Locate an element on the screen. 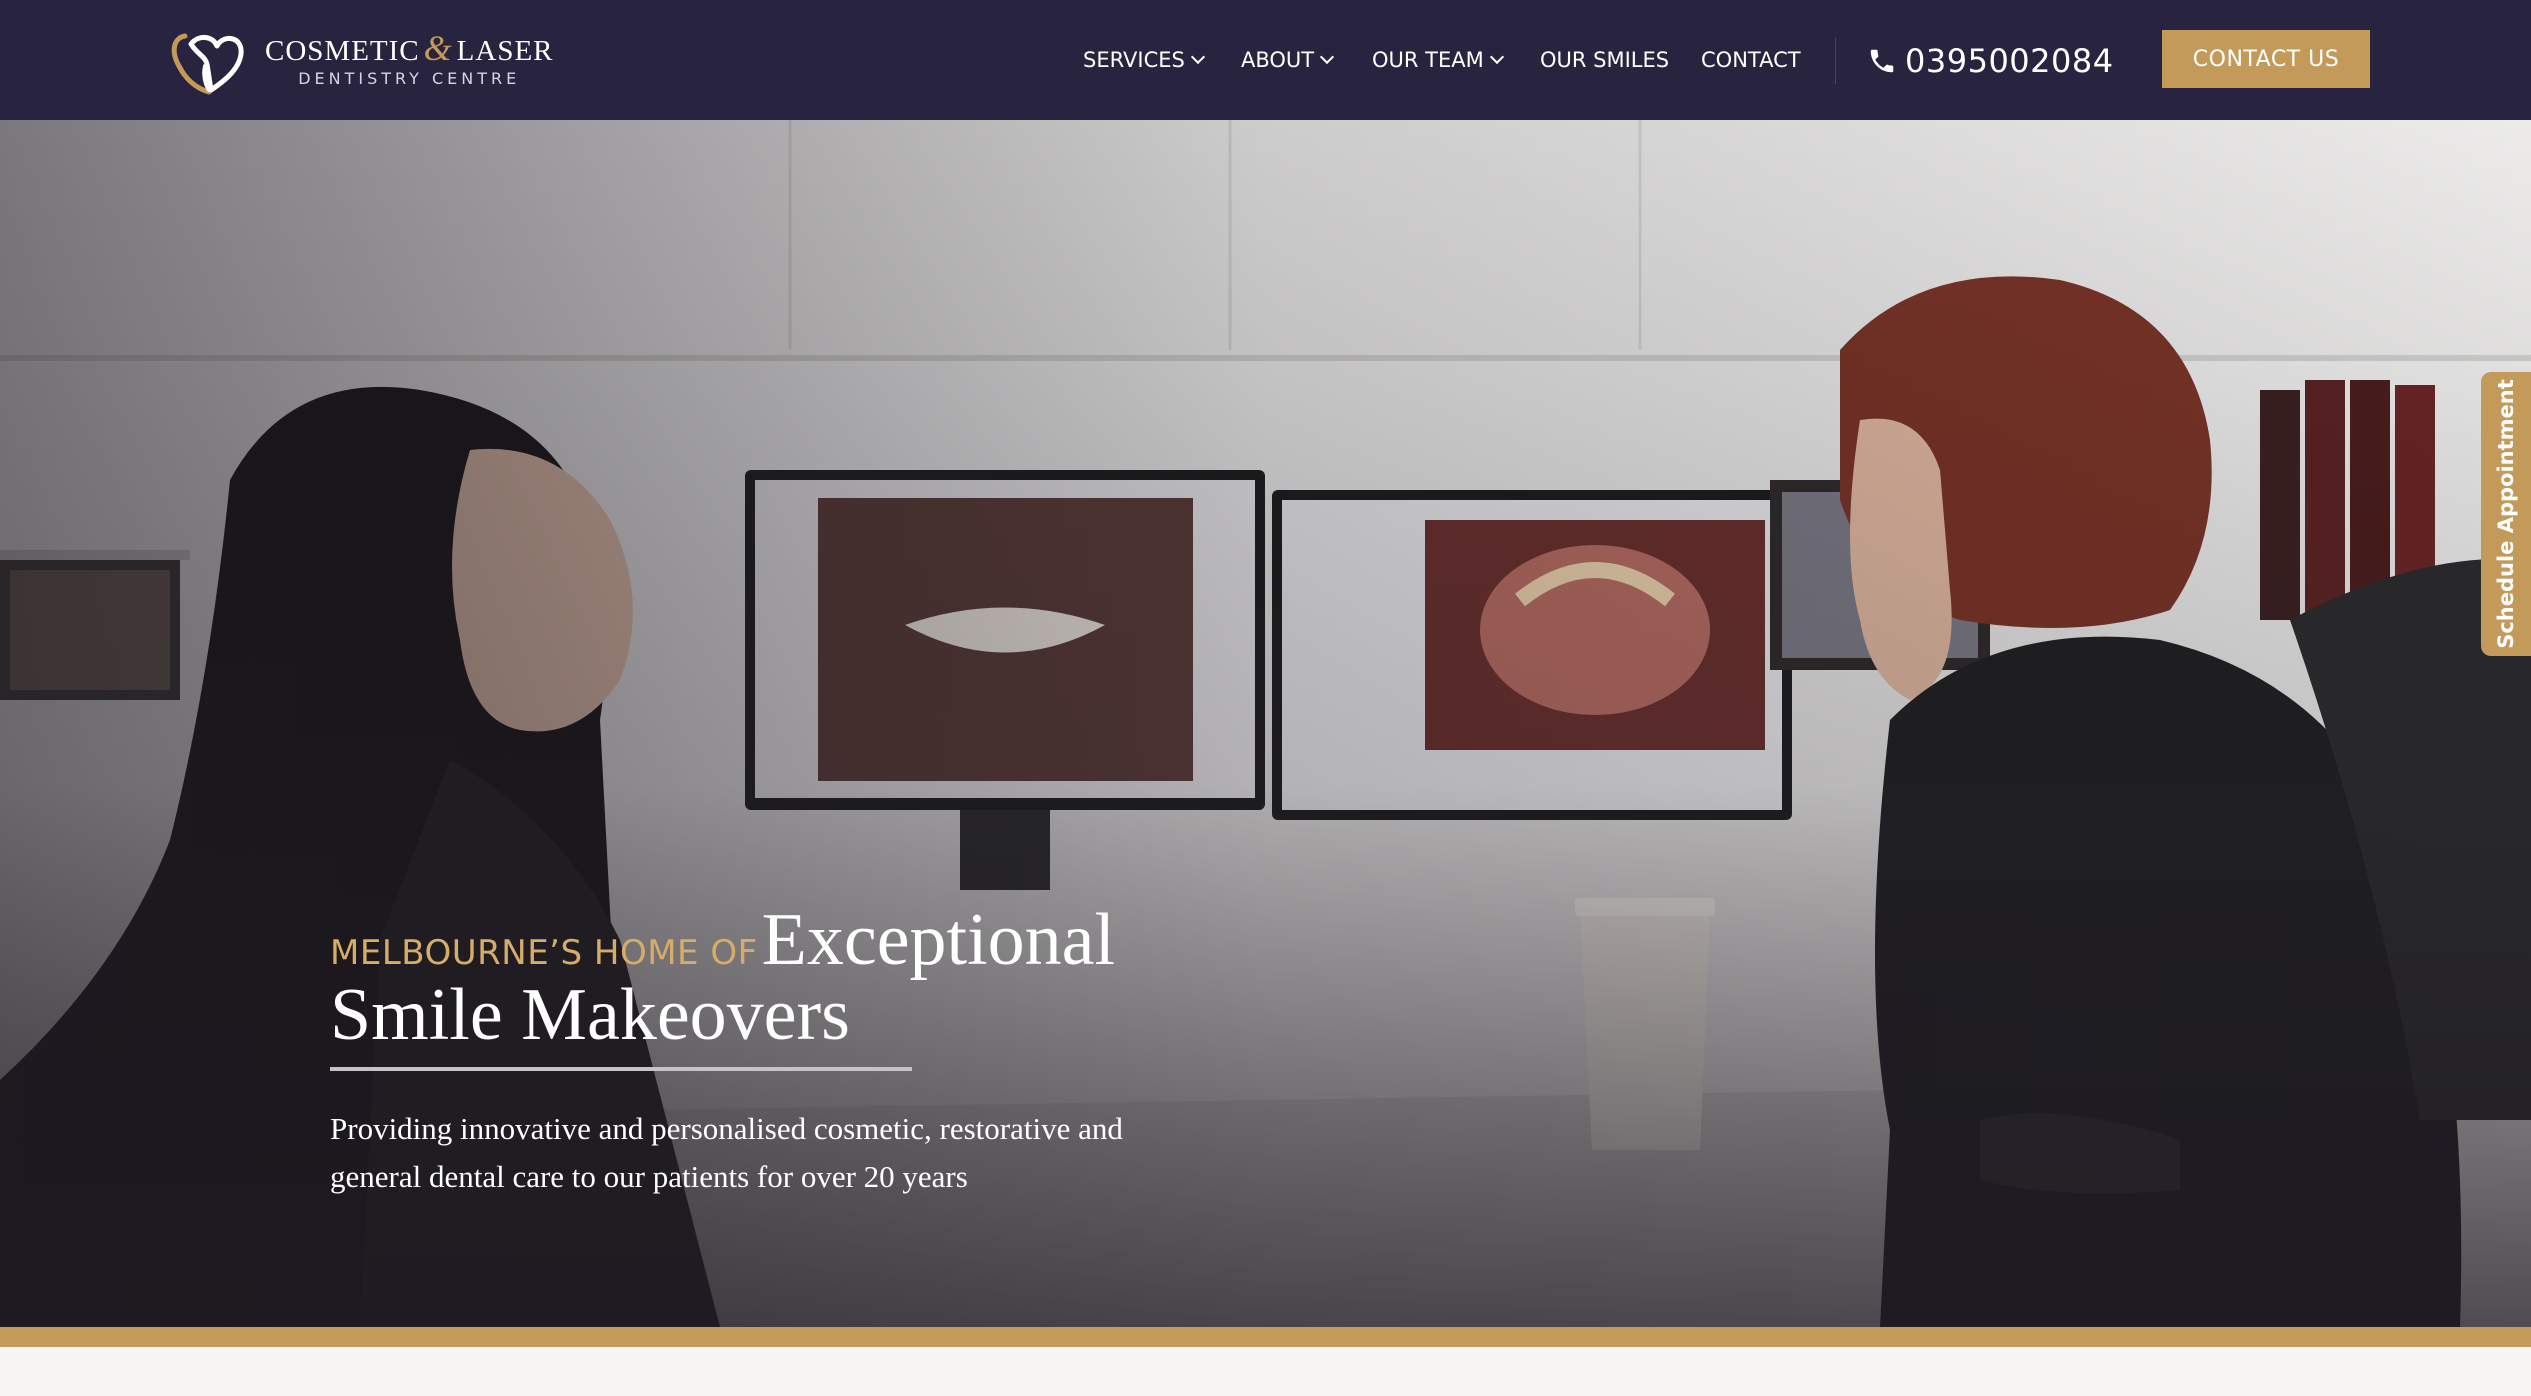 Image resolution: width=2531 pixels, height=1396 pixels. phone-icon is located at coordinates (1882, 61).